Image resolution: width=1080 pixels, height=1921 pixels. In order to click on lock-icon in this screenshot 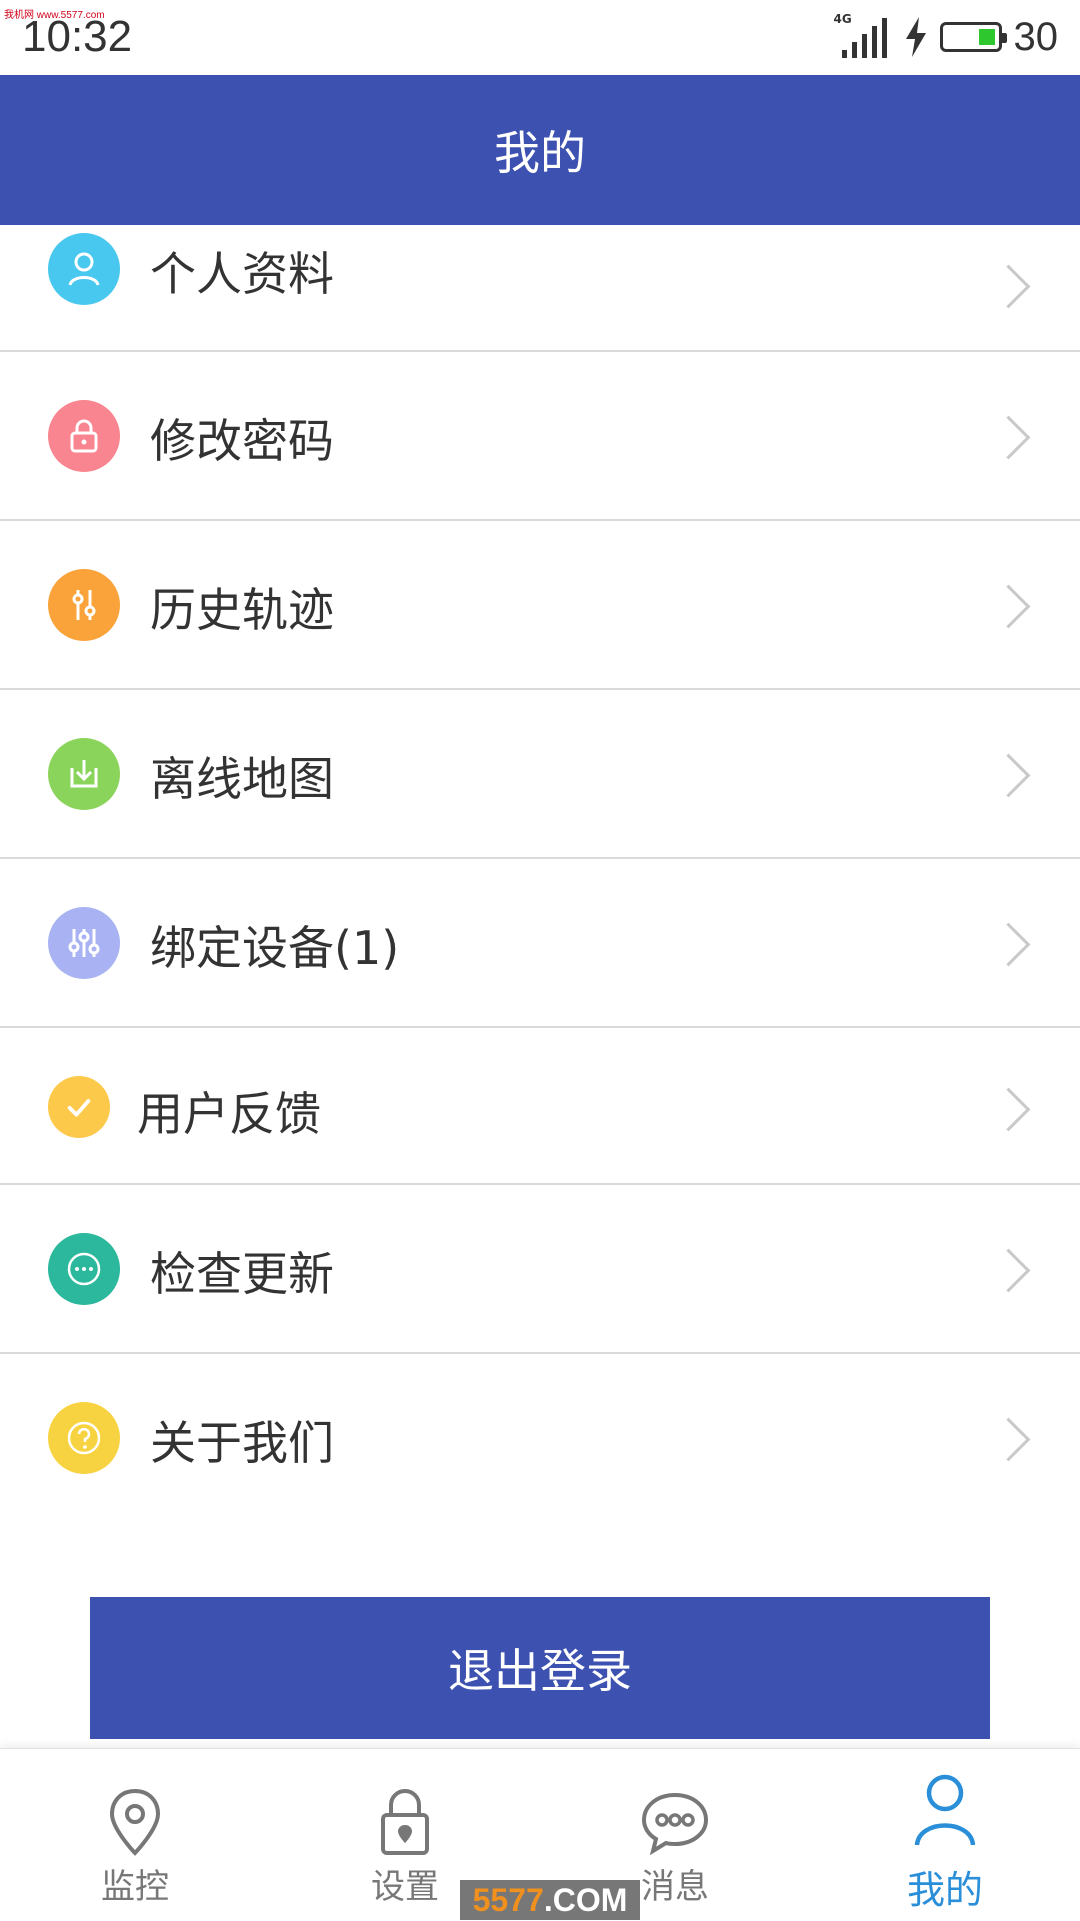, I will do `click(84, 436)`.